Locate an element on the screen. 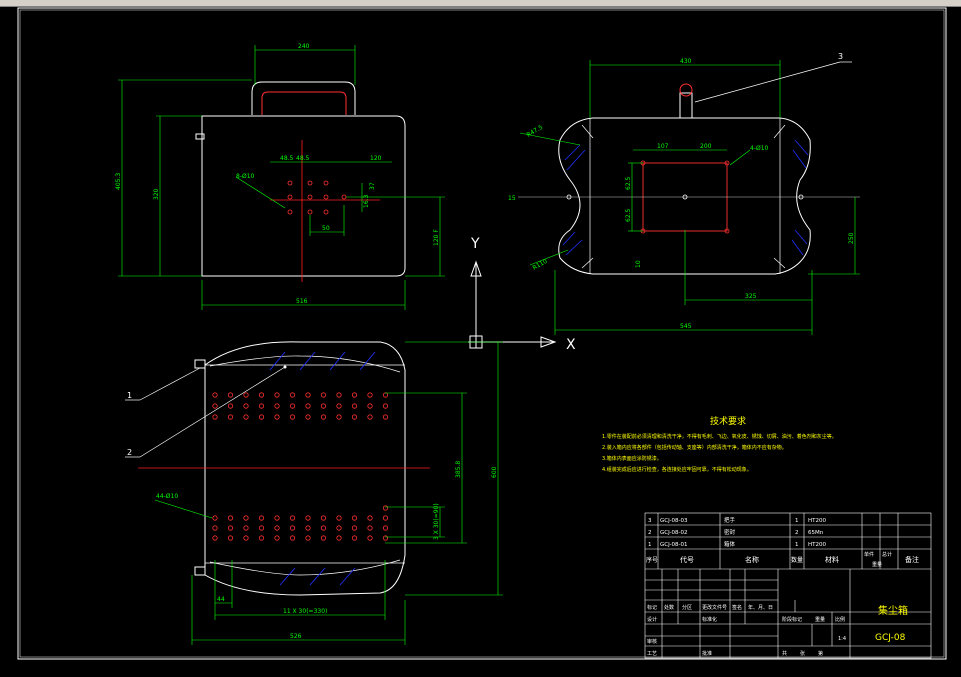  front-hatch is located at coordinates (322, 468).